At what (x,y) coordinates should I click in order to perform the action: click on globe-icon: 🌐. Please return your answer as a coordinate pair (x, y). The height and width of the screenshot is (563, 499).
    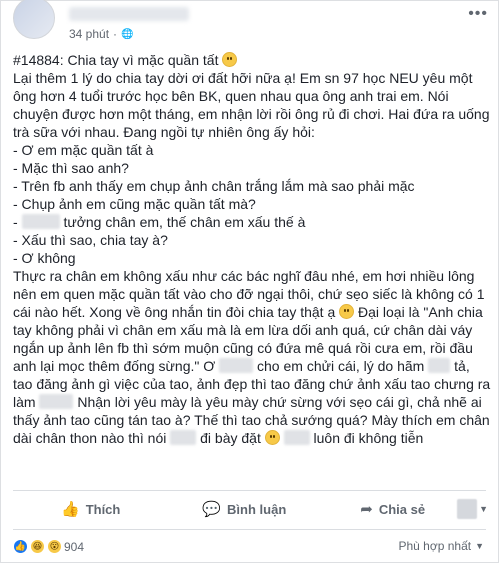
    Looking at the image, I should click on (127, 34).